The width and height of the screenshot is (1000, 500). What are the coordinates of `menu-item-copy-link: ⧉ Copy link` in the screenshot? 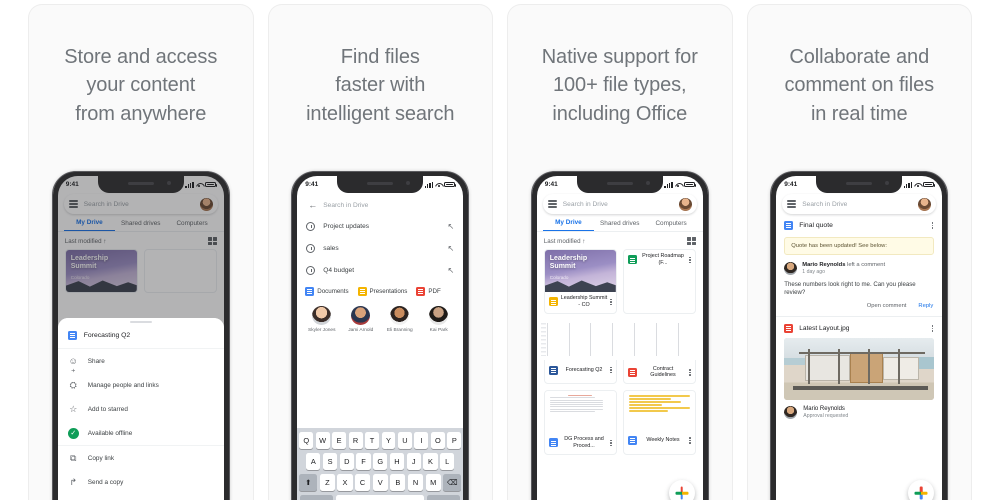 It's located at (140, 457).